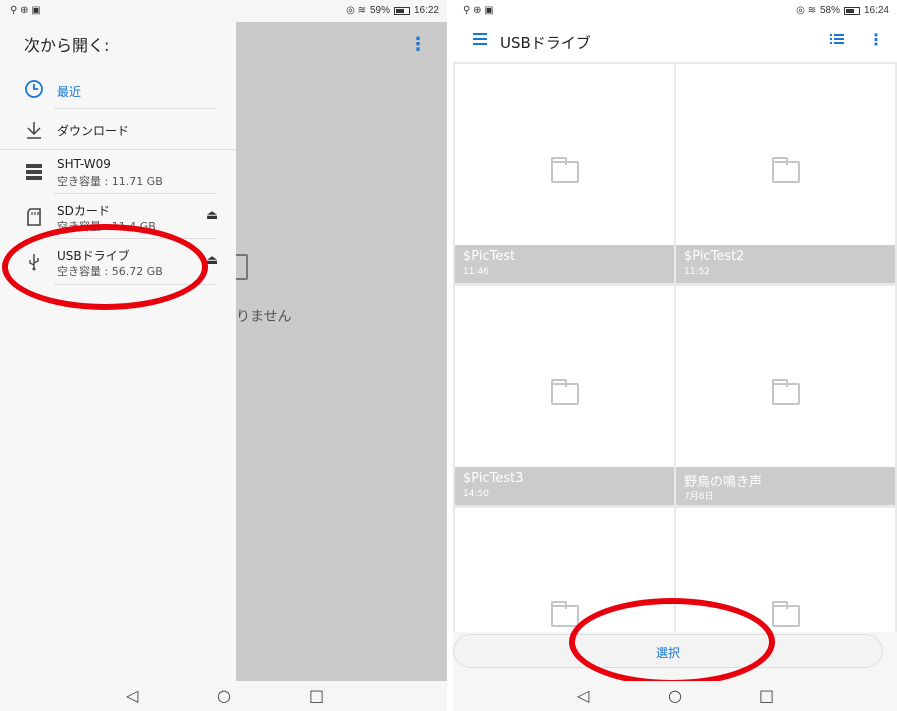 Image resolution: width=897 pixels, height=711 pixels. Describe the element at coordinates (118, 92) in the screenshot. I see `drawer-item-recent: 最近` at that location.